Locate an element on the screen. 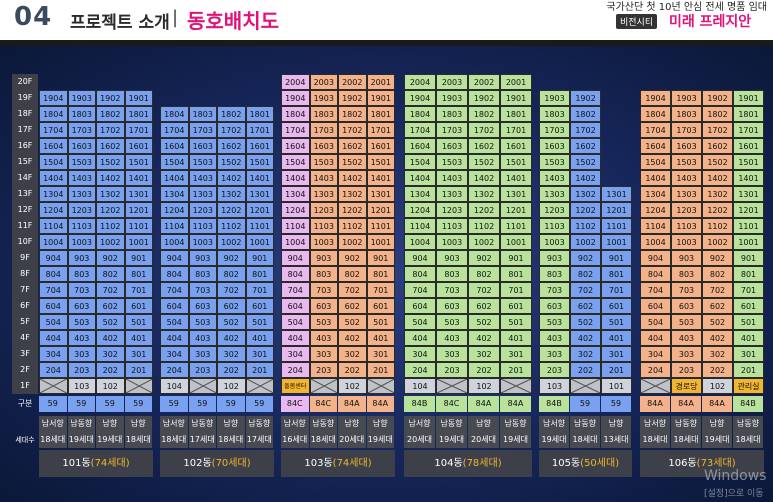  unit-cell: 1404 is located at coordinates (53, 178).